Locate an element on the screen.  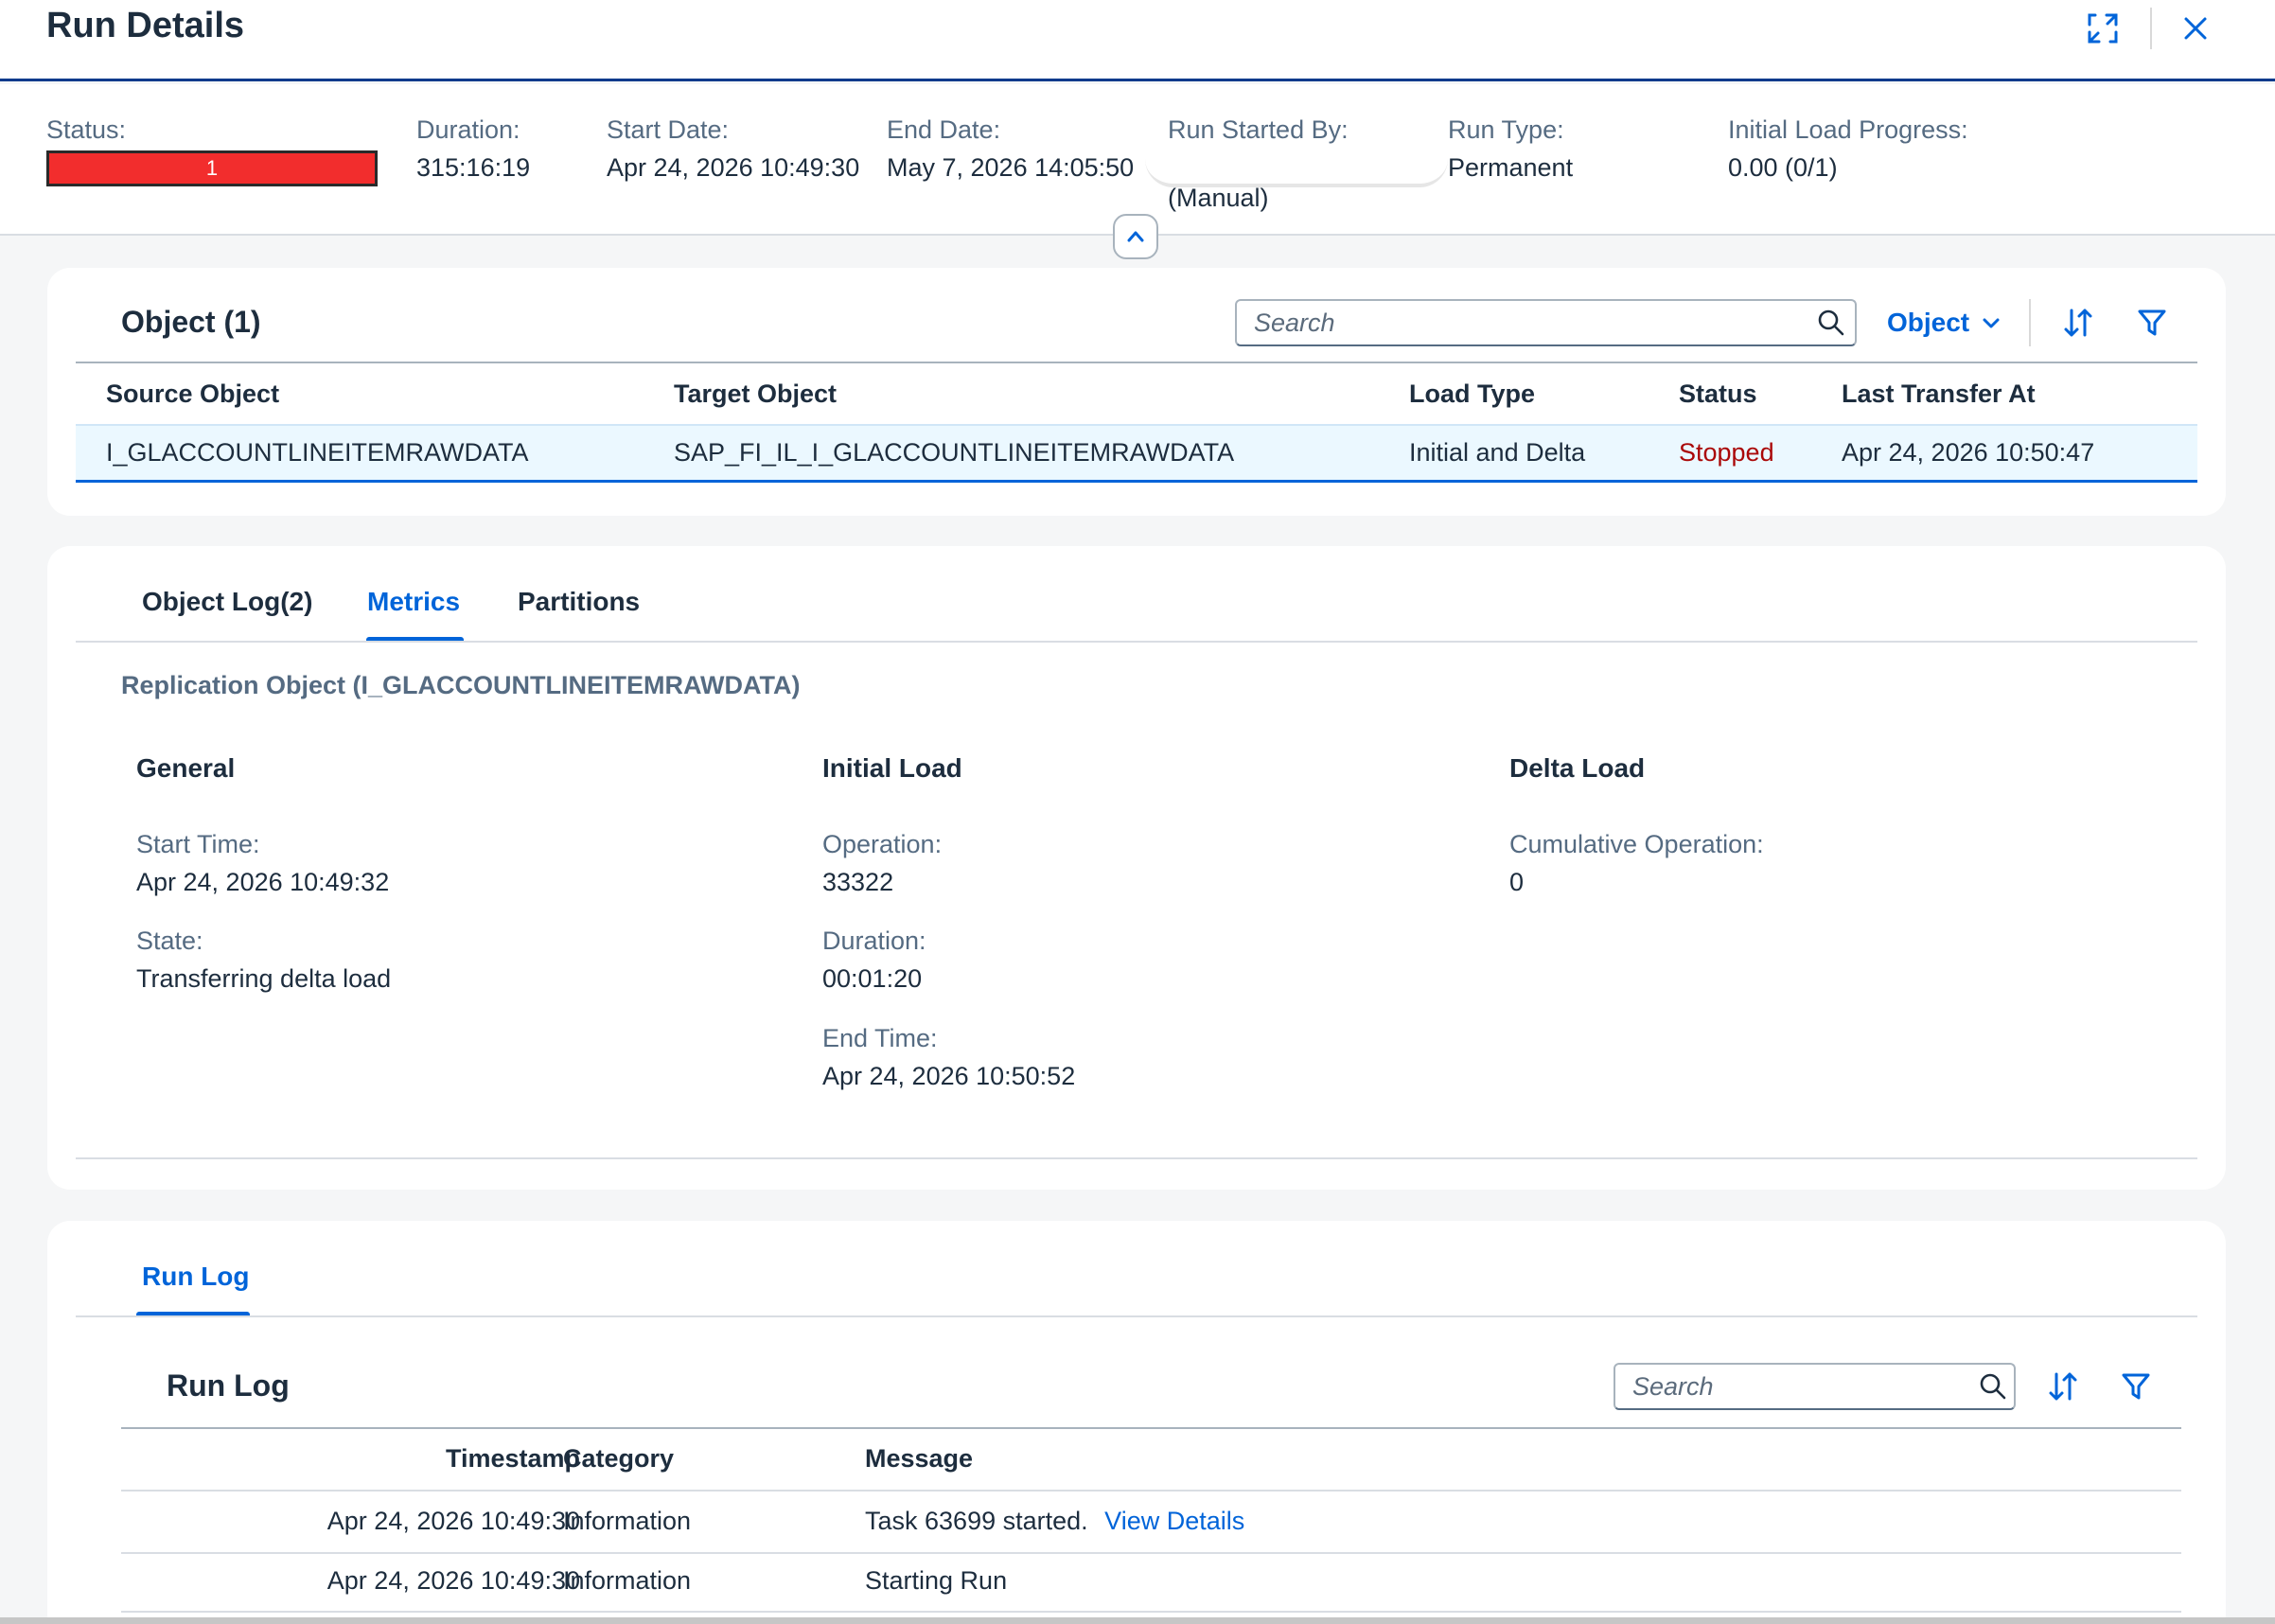
delta-load-title: Delta Load is located at coordinates (1578, 768).